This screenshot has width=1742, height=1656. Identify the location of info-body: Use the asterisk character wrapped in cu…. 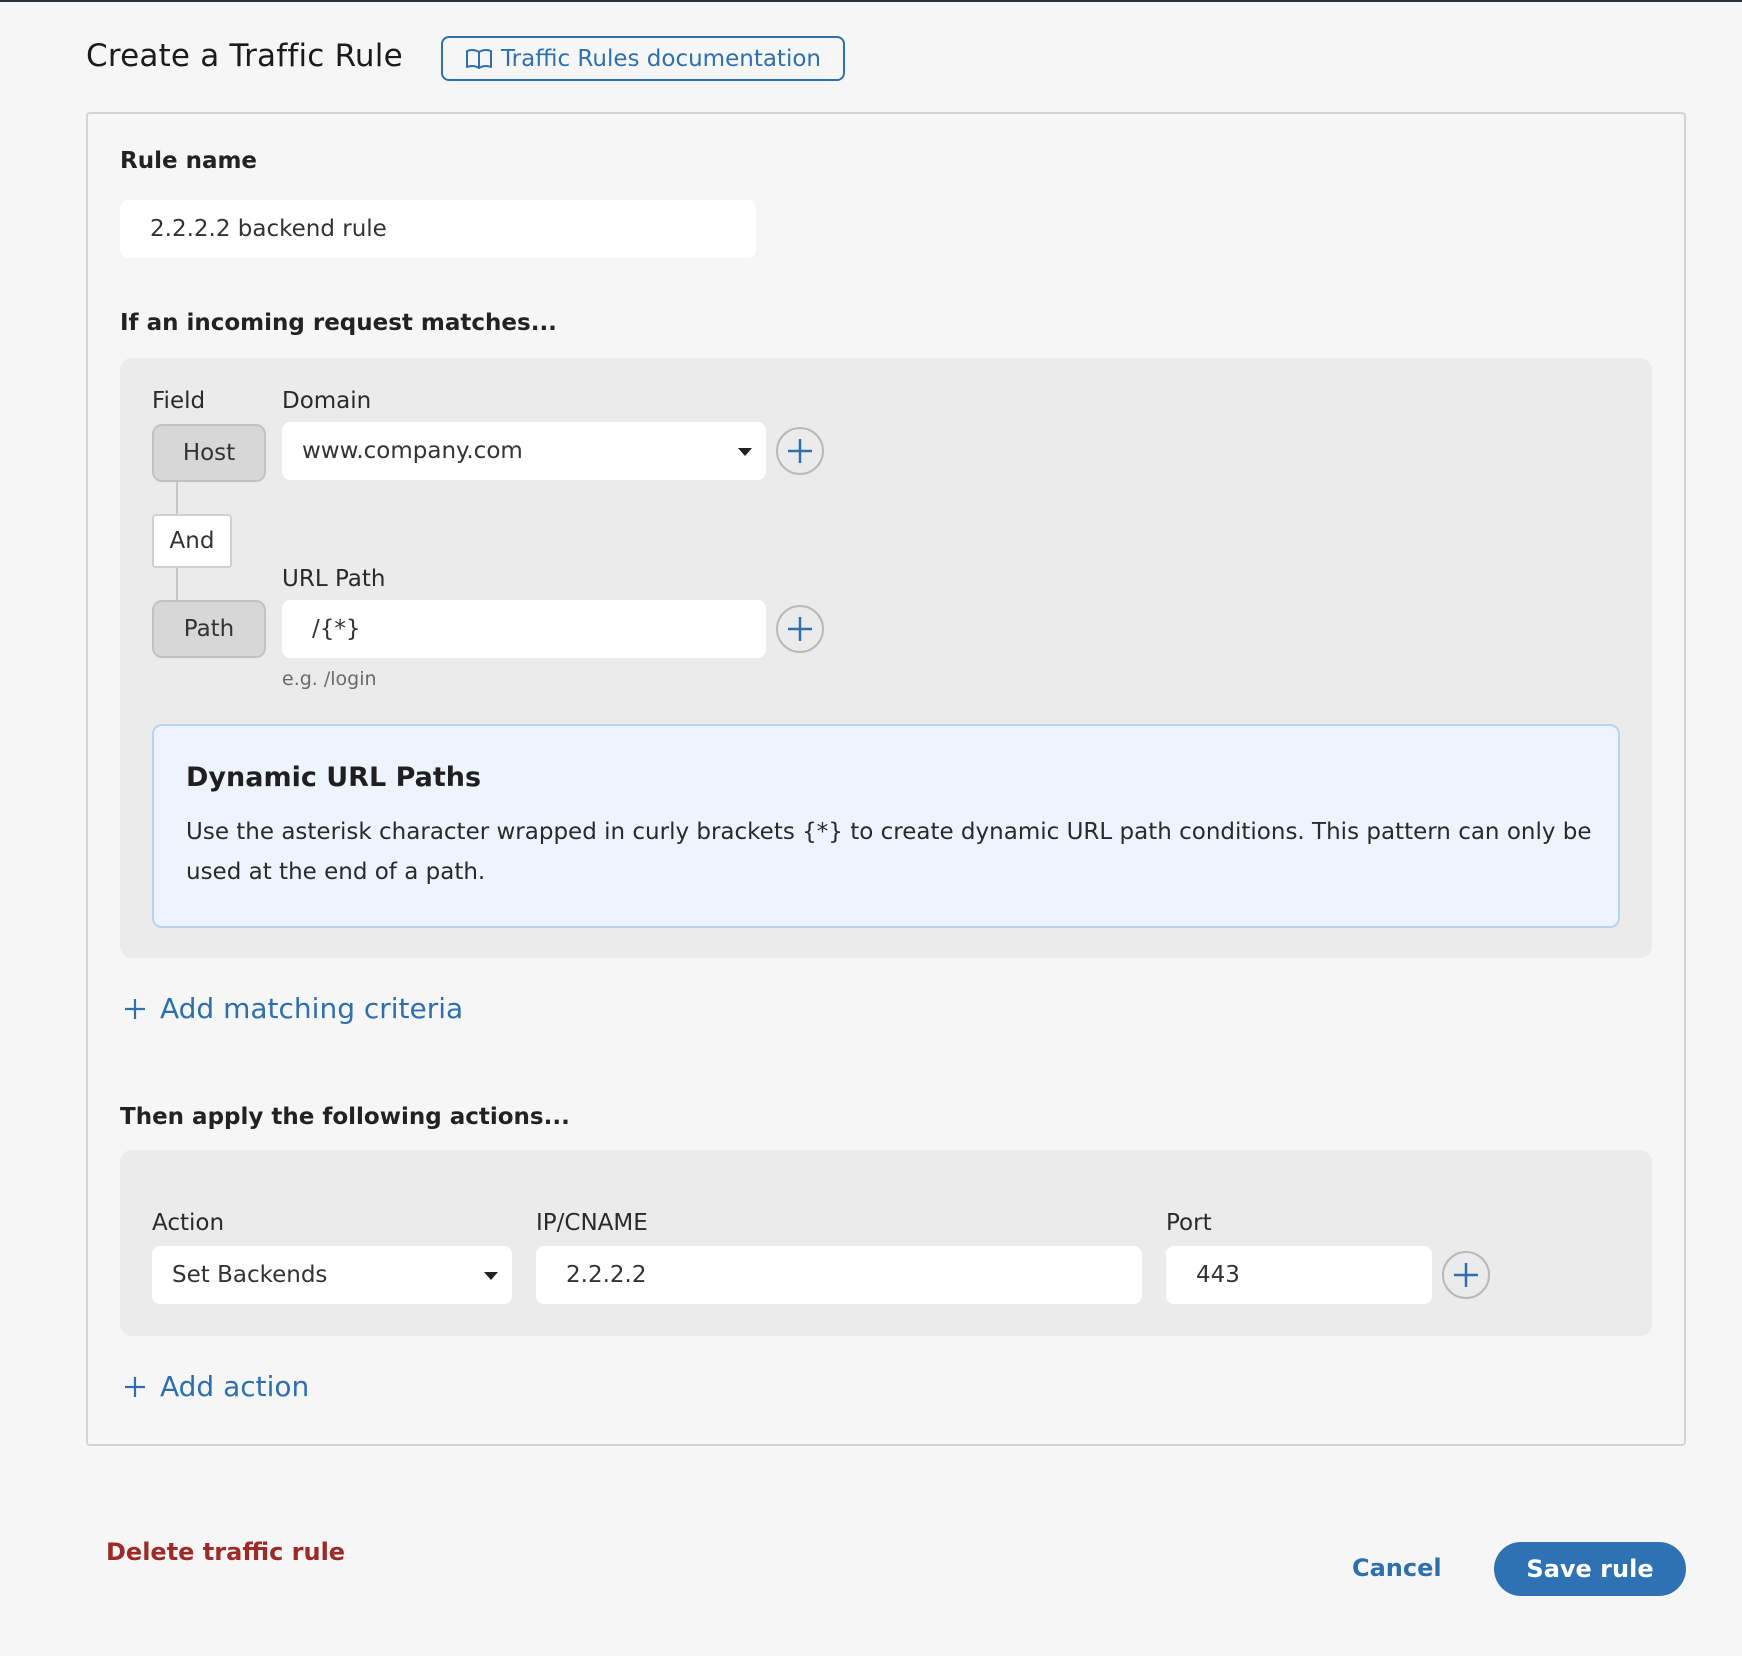
(889, 852).